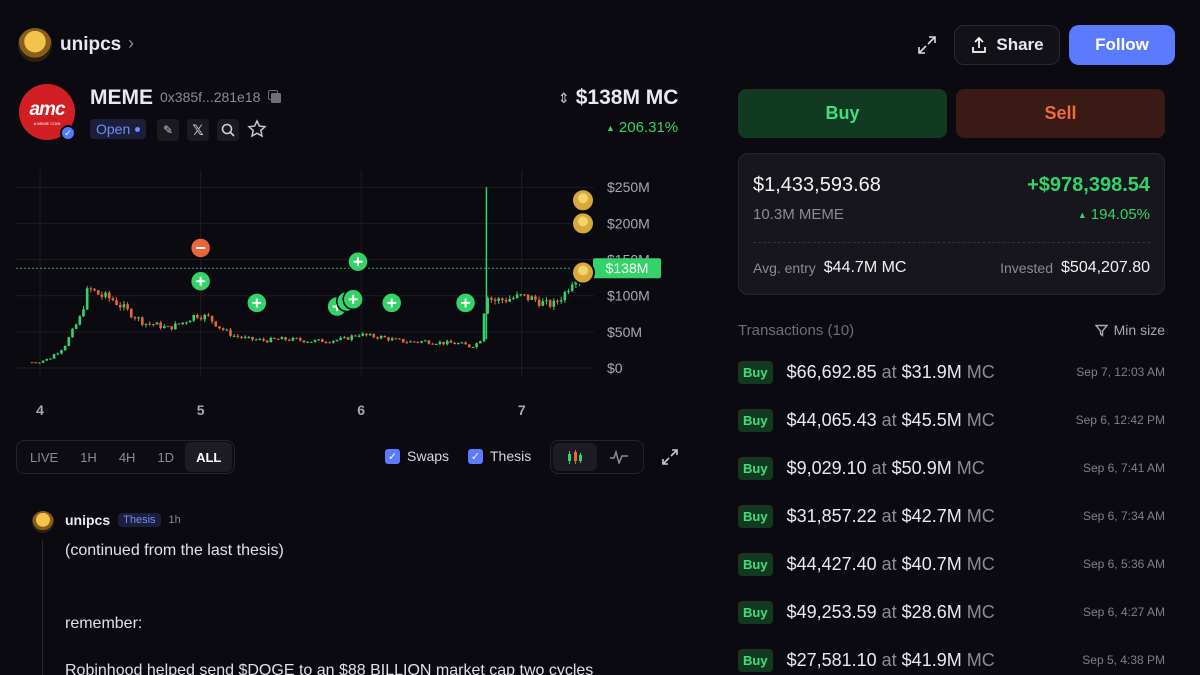 Image resolution: width=1200 pixels, height=675 pixels. Describe the element at coordinates (1105, 267) in the screenshot. I see `invested-value: $504,207.80` at that location.